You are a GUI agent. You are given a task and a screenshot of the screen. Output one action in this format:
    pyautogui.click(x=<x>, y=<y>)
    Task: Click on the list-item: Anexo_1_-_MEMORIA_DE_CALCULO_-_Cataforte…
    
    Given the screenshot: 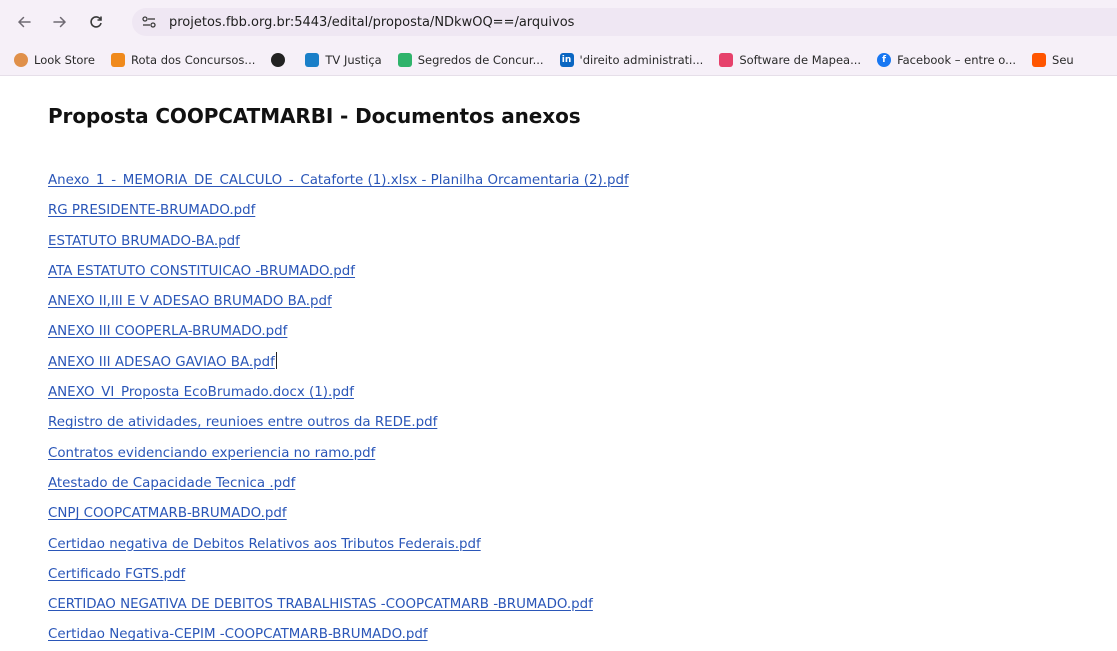 What is the action you would take?
    pyautogui.click(x=338, y=184)
    